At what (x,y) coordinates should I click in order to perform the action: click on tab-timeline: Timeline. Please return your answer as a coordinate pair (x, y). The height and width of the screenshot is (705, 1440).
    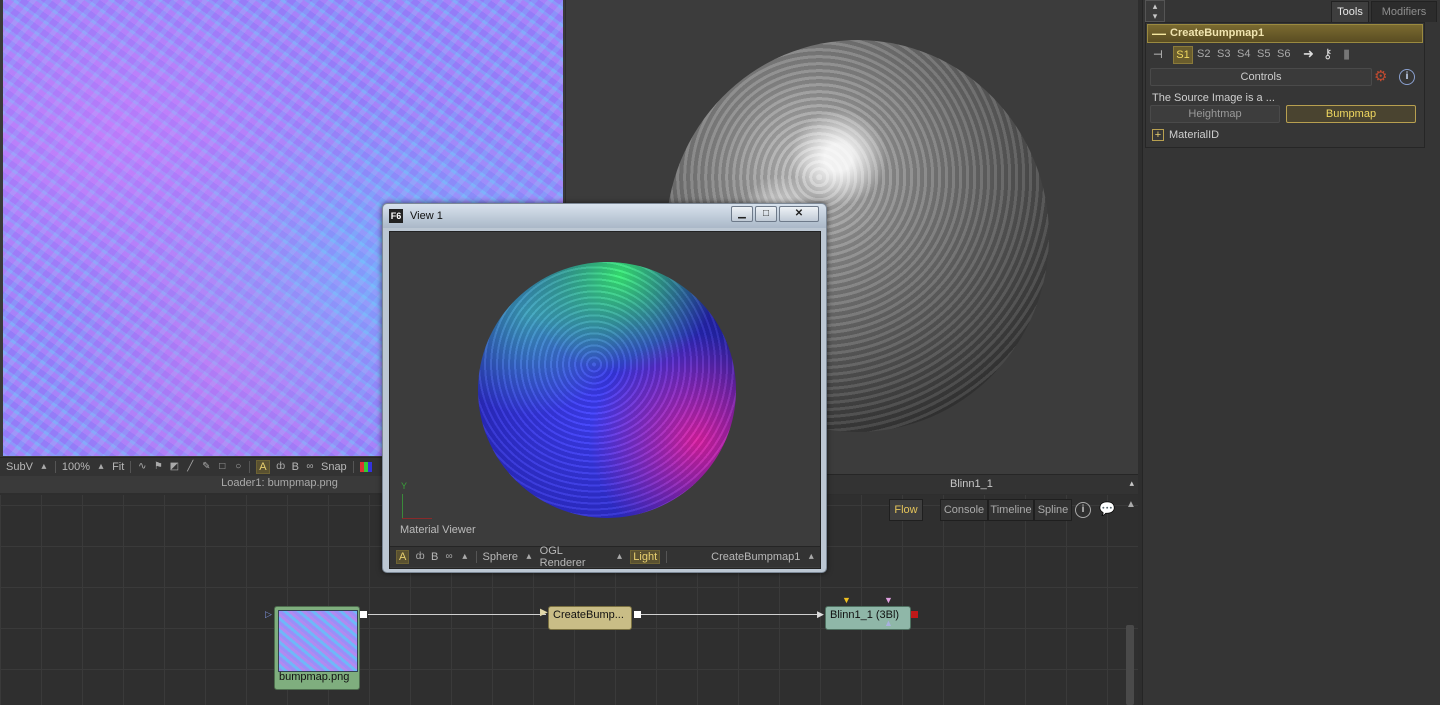
    Looking at the image, I should click on (1011, 510).